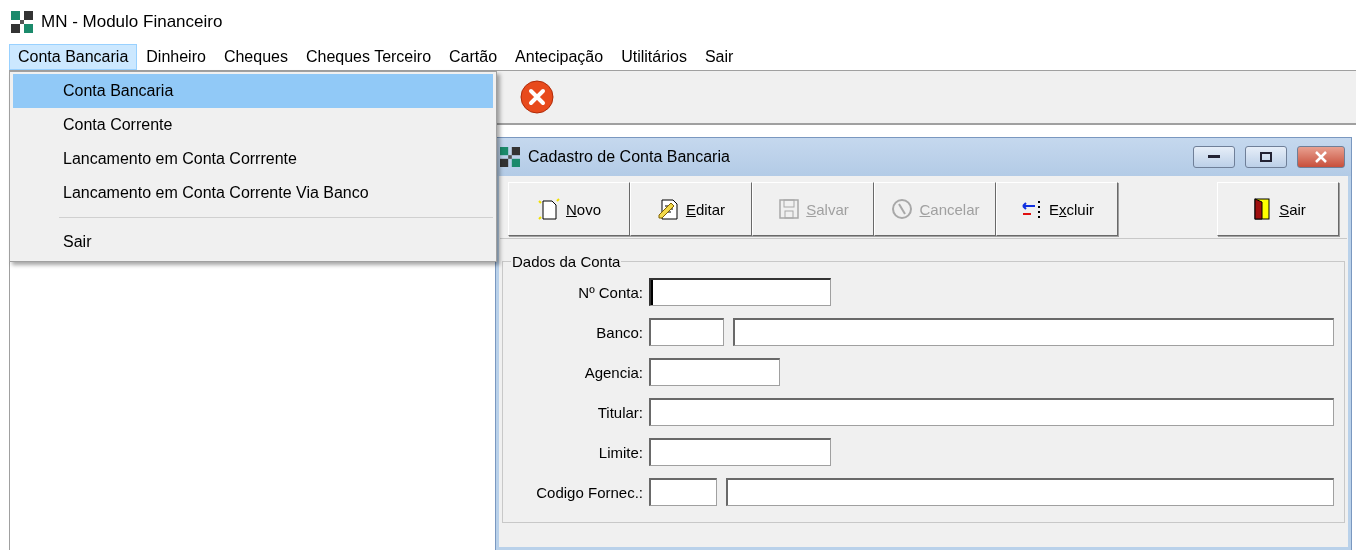 The image size is (1356, 550). What do you see at coordinates (668, 209) in the screenshot?
I see `edit-document-icon` at bounding box center [668, 209].